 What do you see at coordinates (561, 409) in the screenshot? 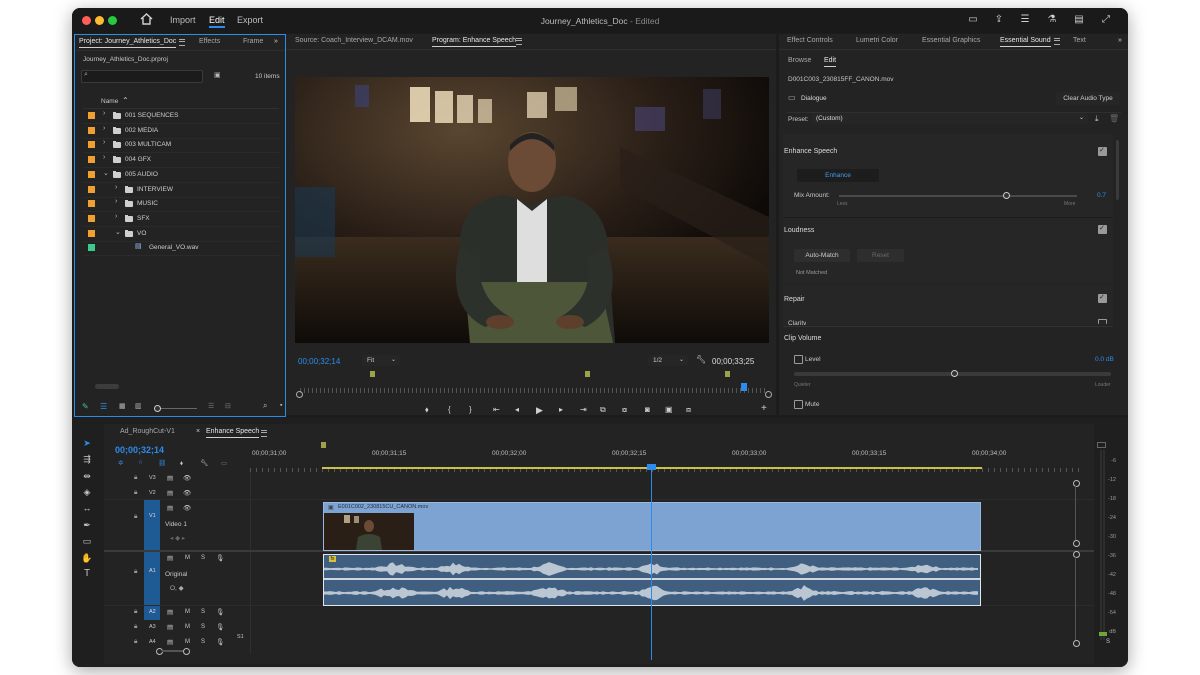
I see `step-forward-icon: ▸` at bounding box center [561, 409].